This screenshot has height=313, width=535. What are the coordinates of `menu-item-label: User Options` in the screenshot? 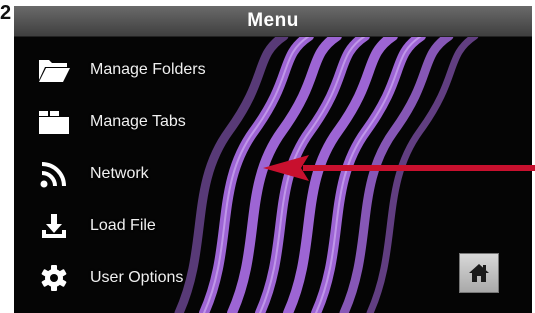 It's located at (137, 277).